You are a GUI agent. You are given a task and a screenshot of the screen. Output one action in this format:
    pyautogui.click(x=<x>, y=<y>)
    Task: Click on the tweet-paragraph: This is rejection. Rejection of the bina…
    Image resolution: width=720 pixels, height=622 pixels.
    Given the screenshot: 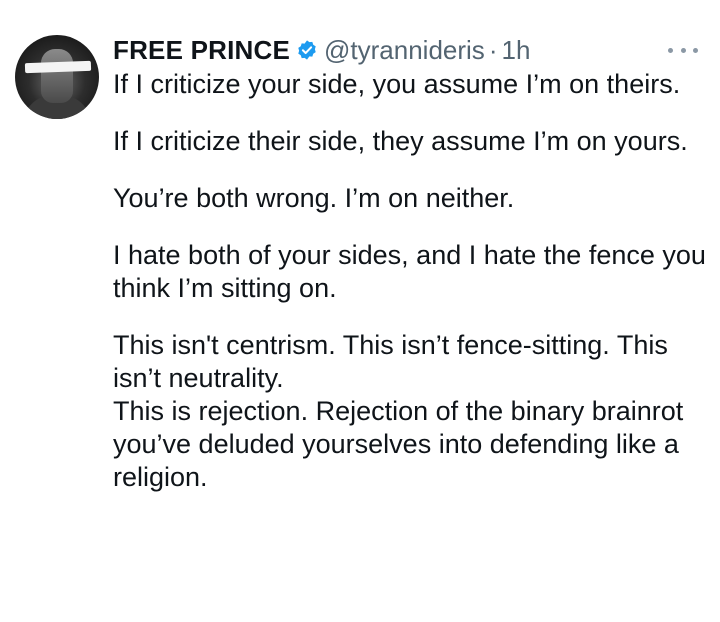 What is the action you would take?
    pyautogui.click(x=398, y=444)
    